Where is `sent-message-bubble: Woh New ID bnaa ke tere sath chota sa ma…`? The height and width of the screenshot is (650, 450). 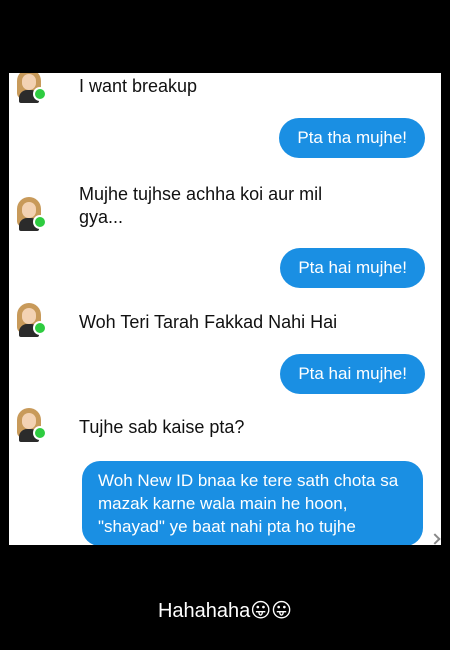 sent-message-bubble: Woh New ID bnaa ke tere sath chota sa ma… is located at coordinates (252, 503).